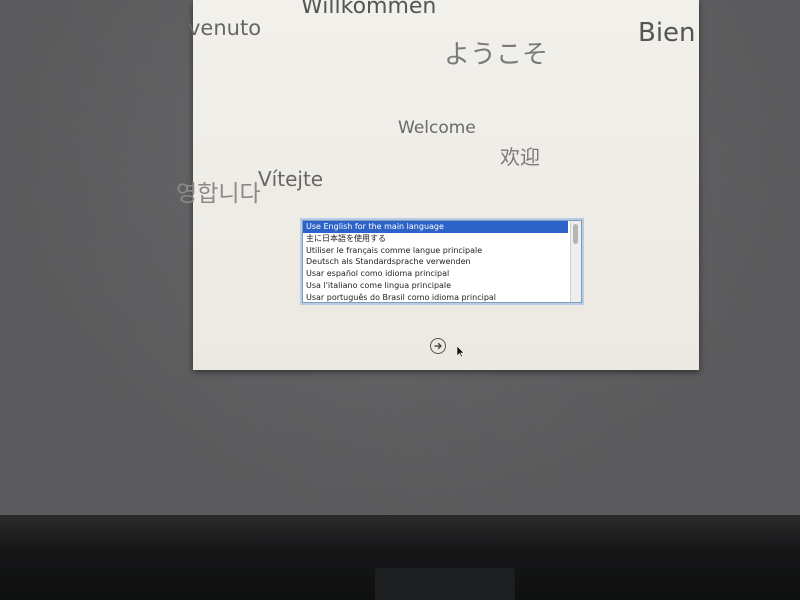  I want to click on greeting-italian: venuto, so click(225, 28).